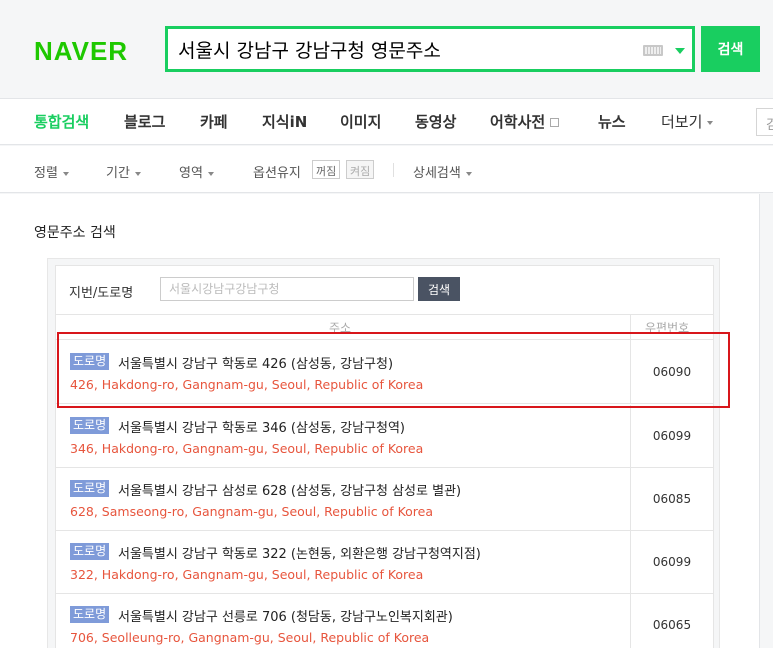  What do you see at coordinates (403, 49) in the screenshot?
I see `search-input` at bounding box center [403, 49].